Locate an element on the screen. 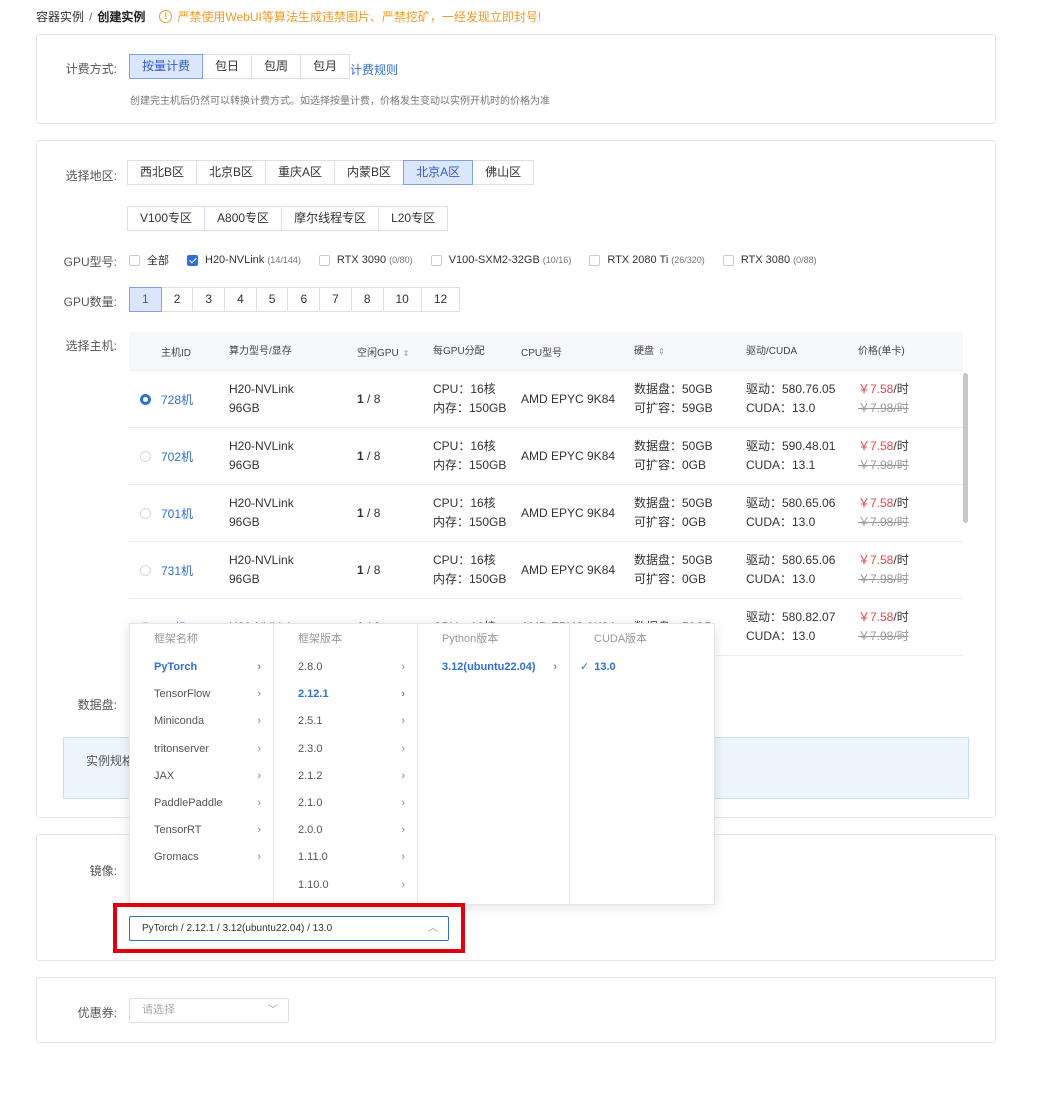 The height and width of the screenshot is (1095, 1051). coupon-select: 请选择 ﹀ is located at coordinates (209, 1010).